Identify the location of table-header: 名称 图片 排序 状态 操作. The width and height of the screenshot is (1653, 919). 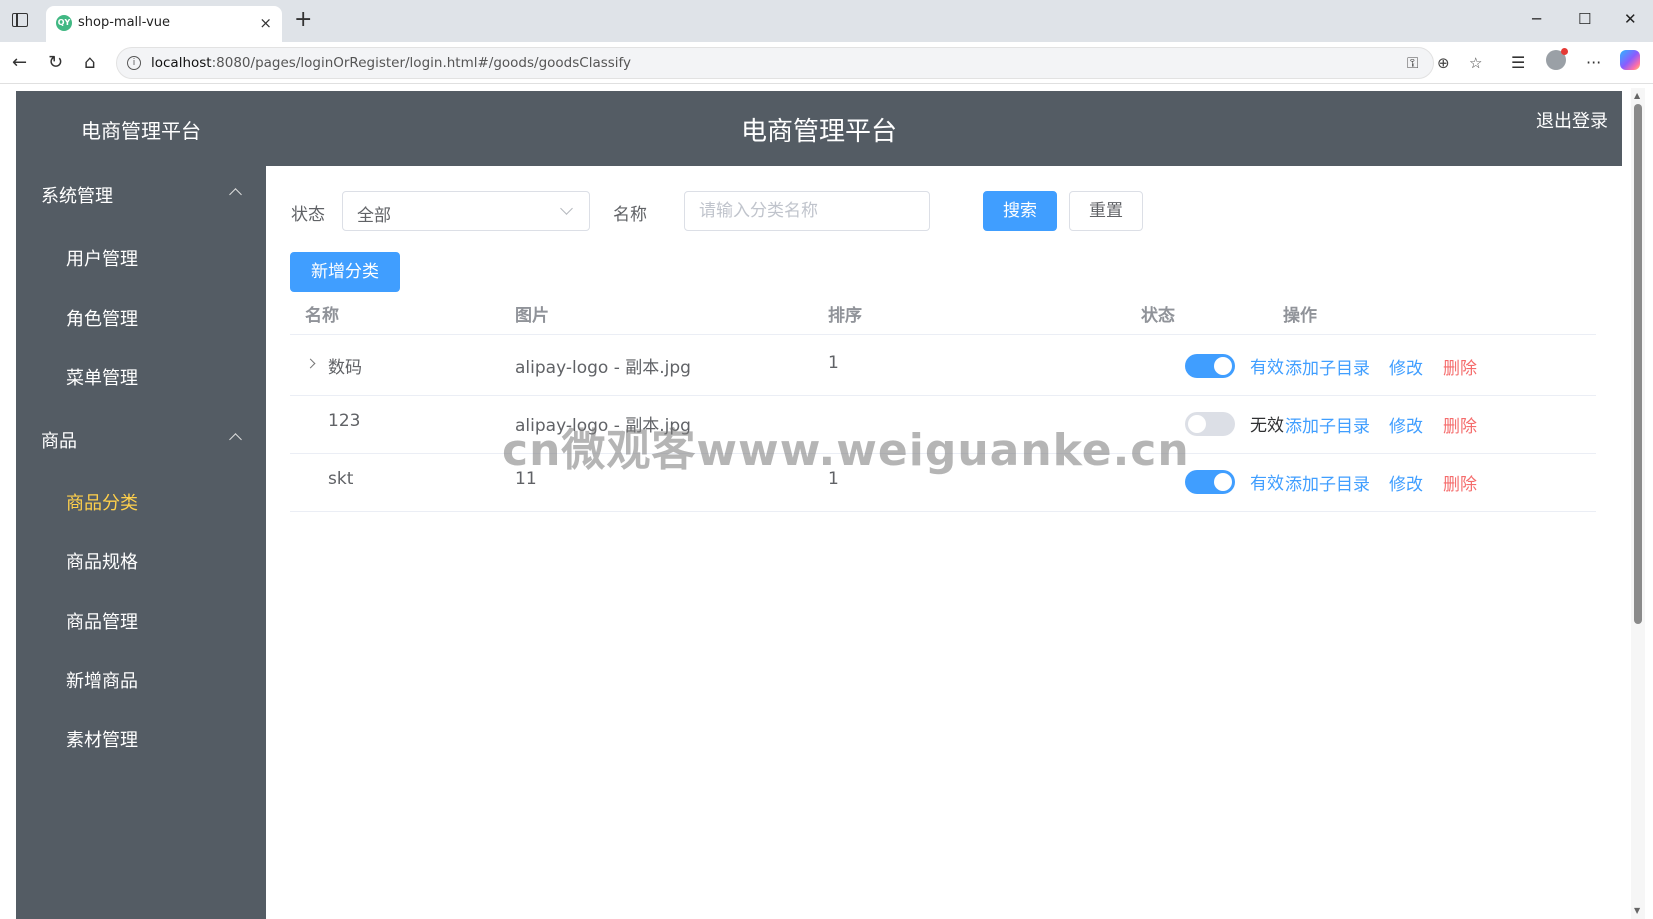
(943, 314).